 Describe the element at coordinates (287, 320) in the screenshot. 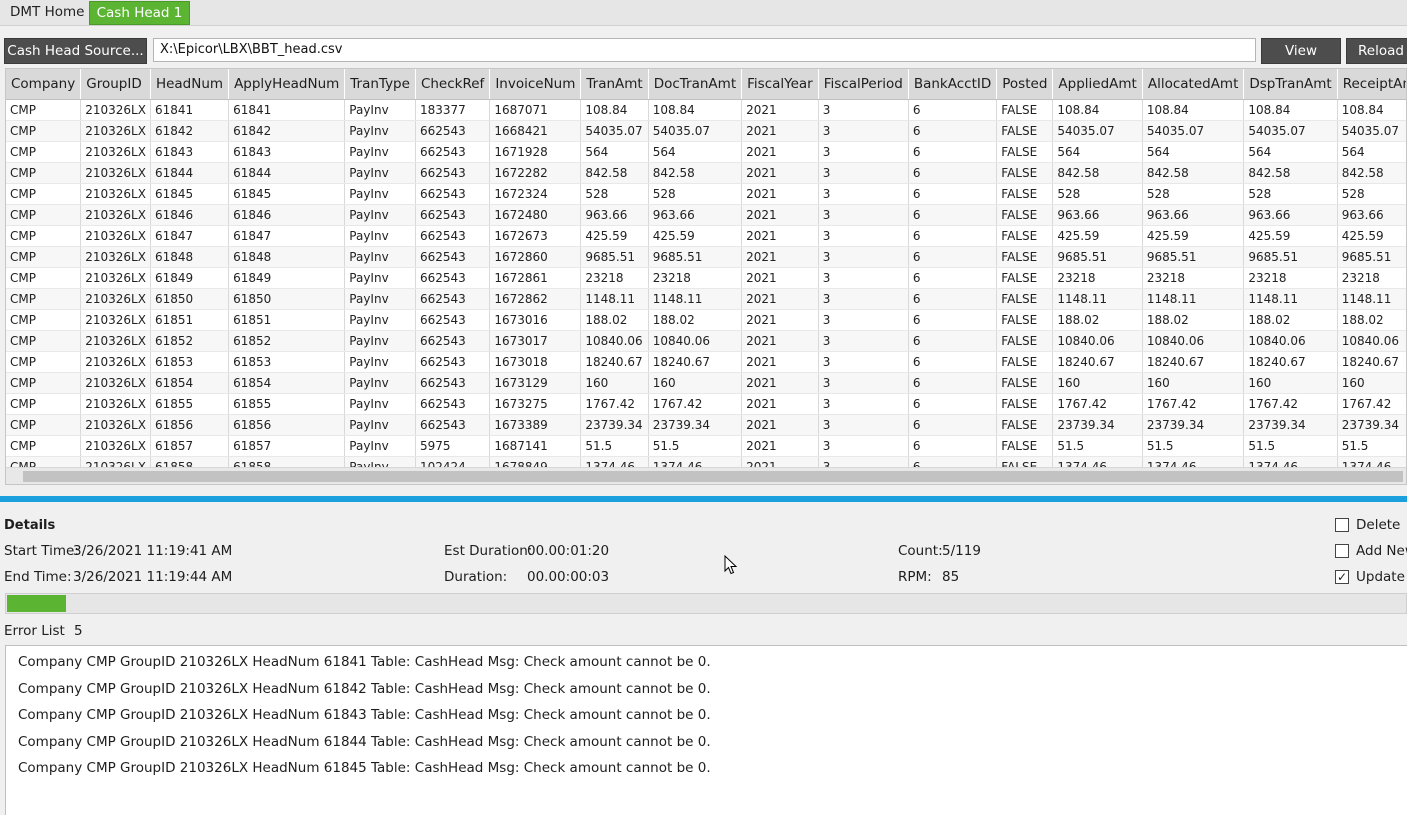

I see `table-cell: 61851` at that location.